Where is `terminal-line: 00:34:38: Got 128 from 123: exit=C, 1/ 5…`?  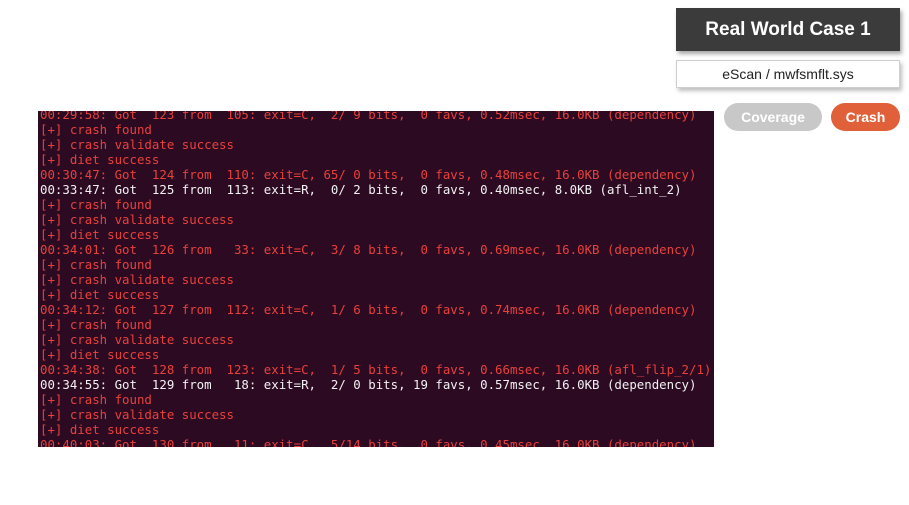
terminal-line: 00:34:38: Got 128 from 123: exit=C, 1/ 5… is located at coordinates (376, 369).